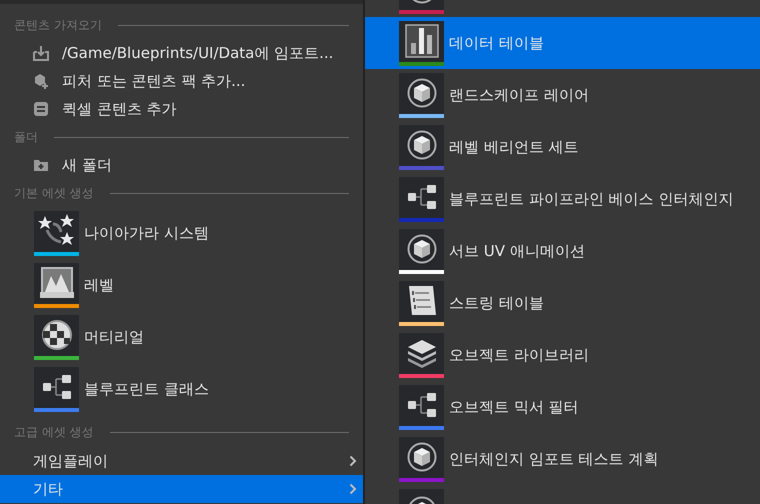  I want to click on section-header: 기본 에셋 생성, so click(54, 193).